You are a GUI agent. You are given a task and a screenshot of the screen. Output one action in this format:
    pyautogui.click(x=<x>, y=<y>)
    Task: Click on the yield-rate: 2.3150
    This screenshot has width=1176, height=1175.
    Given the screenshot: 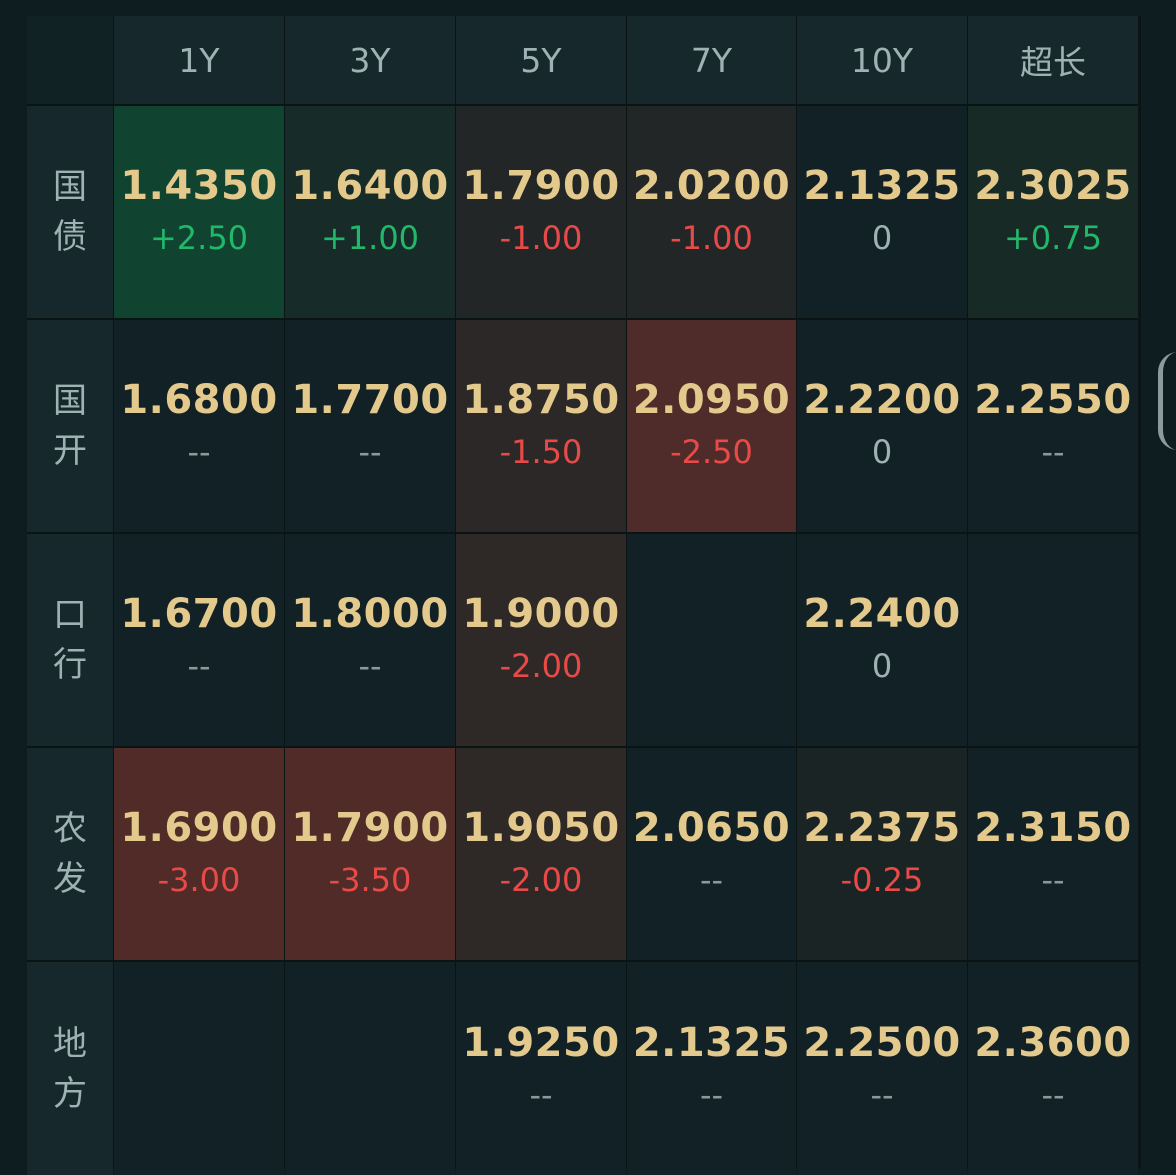 What is the action you would take?
    pyautogui.click(x=1053, y=828)
    